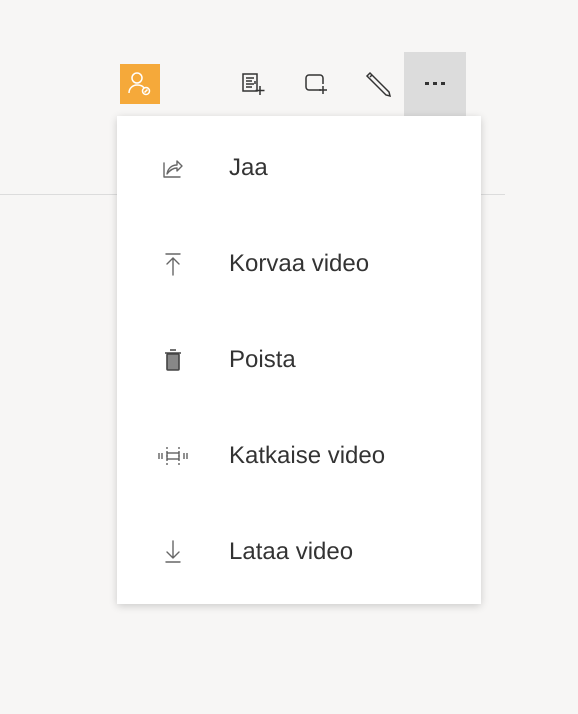  Describe the element at coordinates (299, 168) in the screenshot. I see `menu-item: Jaa` at that location.